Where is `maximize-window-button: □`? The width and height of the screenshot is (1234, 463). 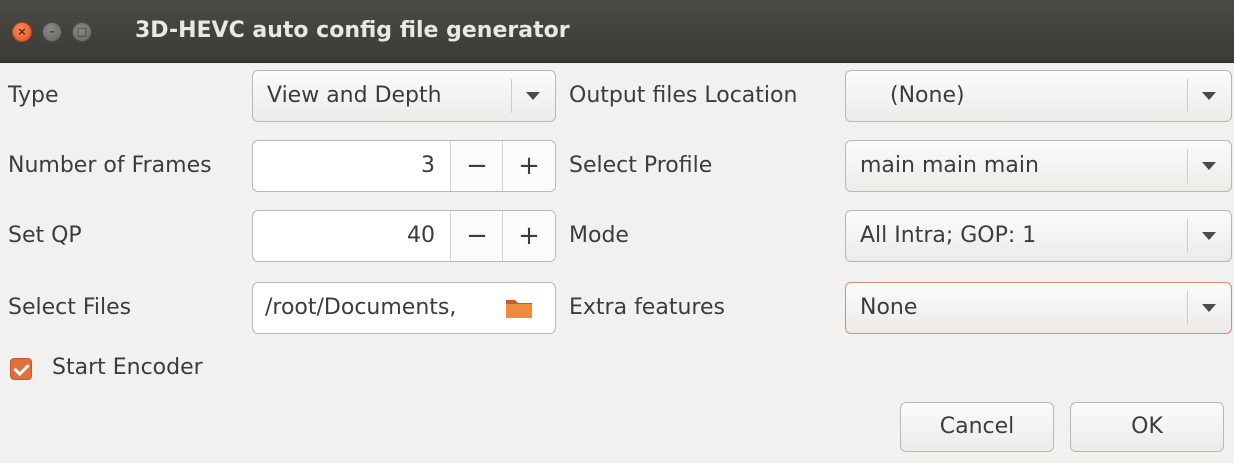
maximize-window-button: □ is located at coordinates (82, 32).